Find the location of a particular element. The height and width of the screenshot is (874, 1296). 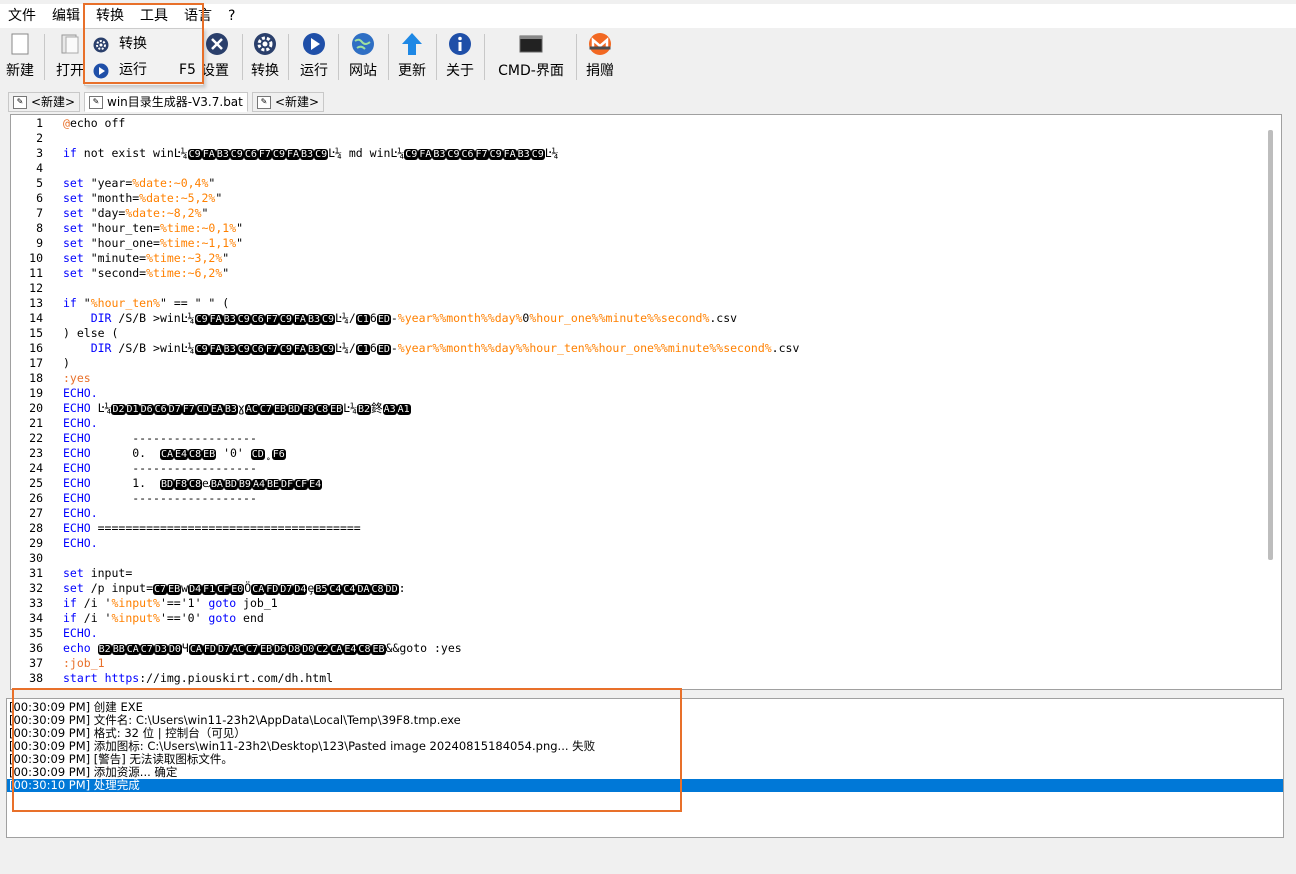

tab-new-1: ✎ <新建> is located at coordinates (44, 102).